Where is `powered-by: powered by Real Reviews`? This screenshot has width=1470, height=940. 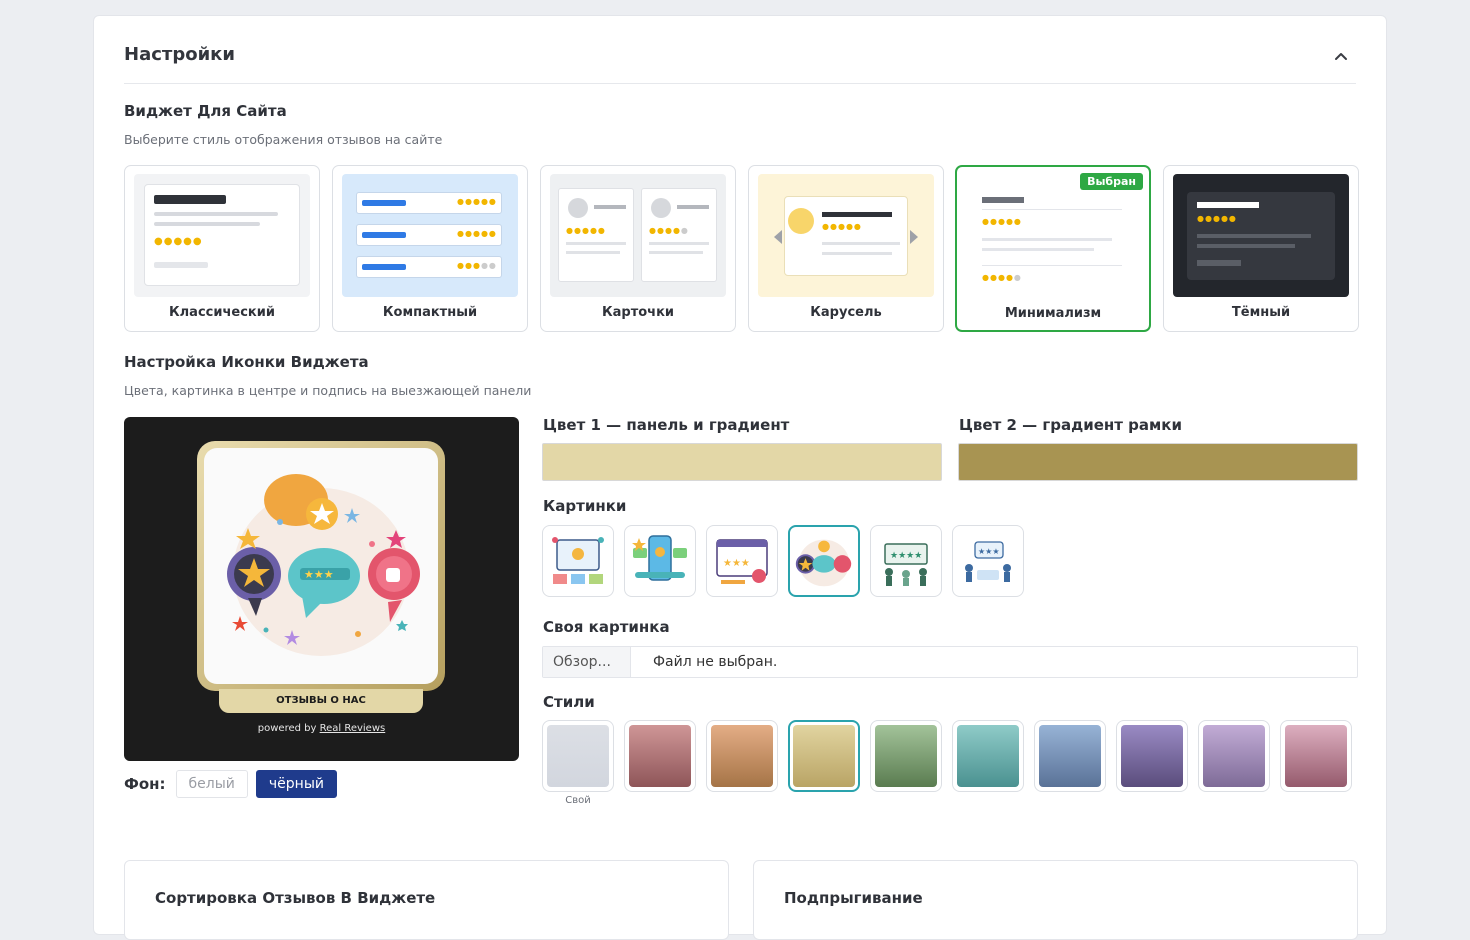 powered-by: powered by Real Reviews is located at coordinates (321, 728).